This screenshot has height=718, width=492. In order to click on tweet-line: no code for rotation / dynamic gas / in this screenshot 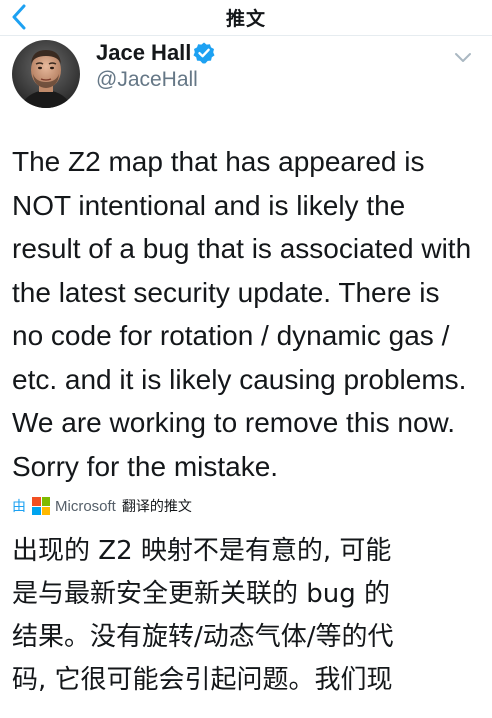, I will do `click(231, 335)`.